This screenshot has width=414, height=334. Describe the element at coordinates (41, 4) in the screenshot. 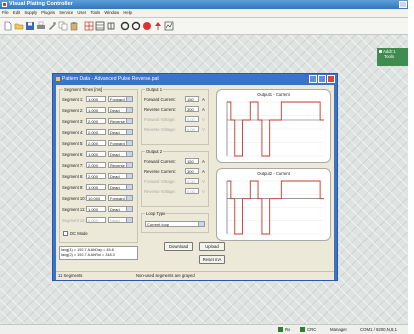

I see `app-title: Visual Plating Controller` at that location.